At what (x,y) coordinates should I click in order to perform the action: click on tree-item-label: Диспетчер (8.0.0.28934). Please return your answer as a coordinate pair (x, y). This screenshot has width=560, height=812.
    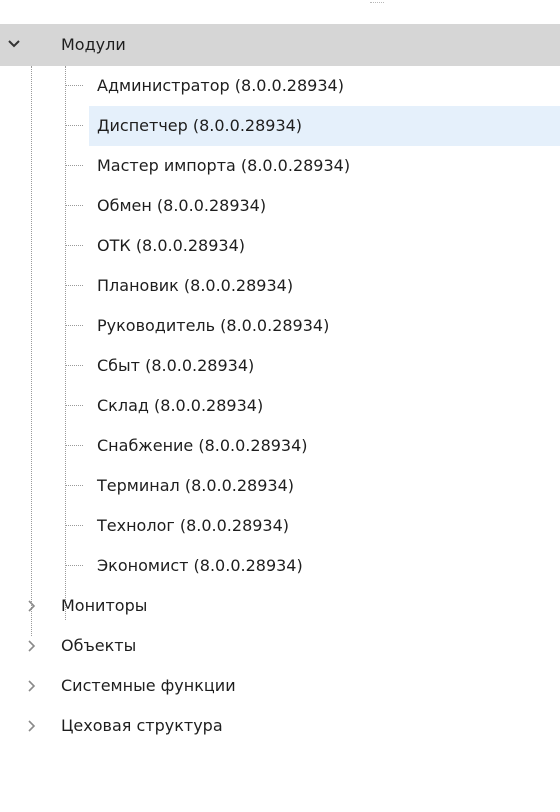
    Looking at the image, I should click on (200, 125).